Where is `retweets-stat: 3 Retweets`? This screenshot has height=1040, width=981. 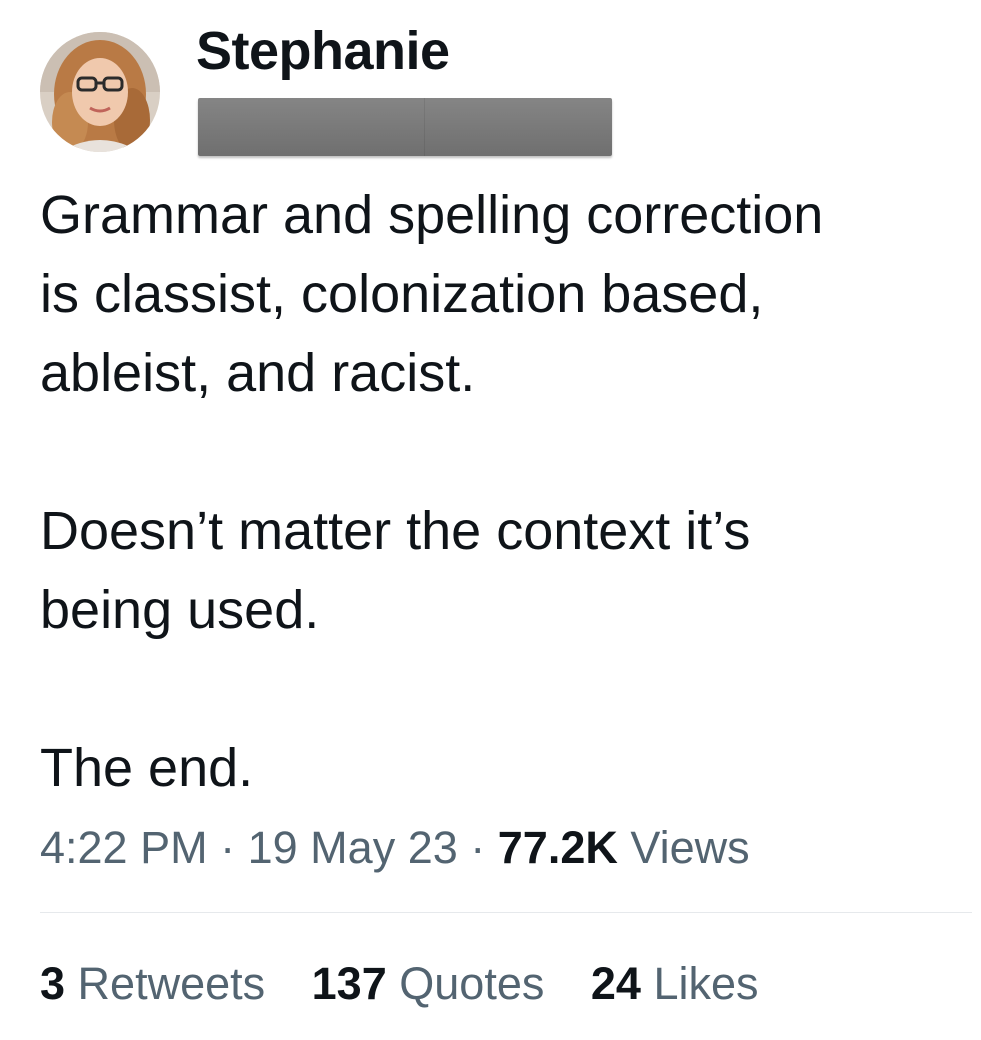
retweets-stat: 3 Retweets is located at coordinates (152, 983).